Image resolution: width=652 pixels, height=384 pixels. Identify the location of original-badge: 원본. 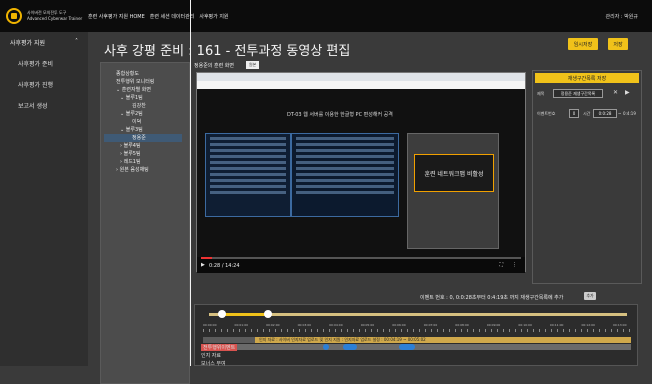
(253, 65).